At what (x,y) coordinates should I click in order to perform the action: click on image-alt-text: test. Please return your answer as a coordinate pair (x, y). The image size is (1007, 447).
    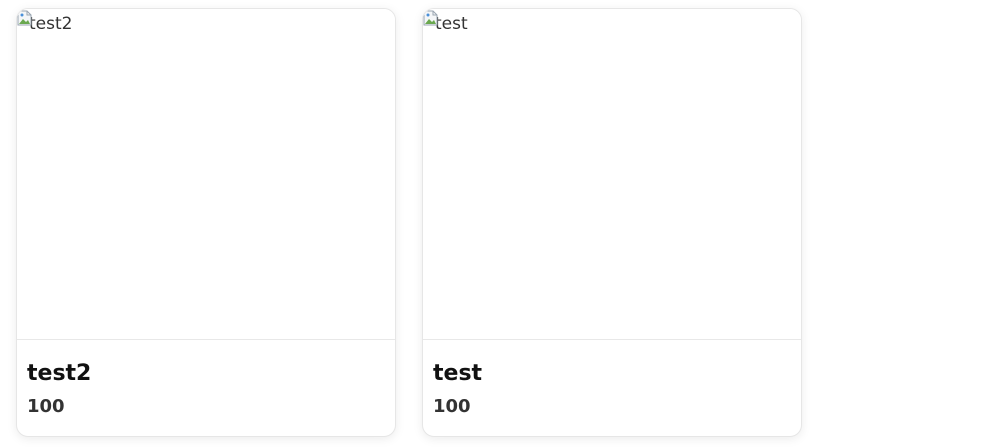
    Looking at the image, I should click on (451, 24).